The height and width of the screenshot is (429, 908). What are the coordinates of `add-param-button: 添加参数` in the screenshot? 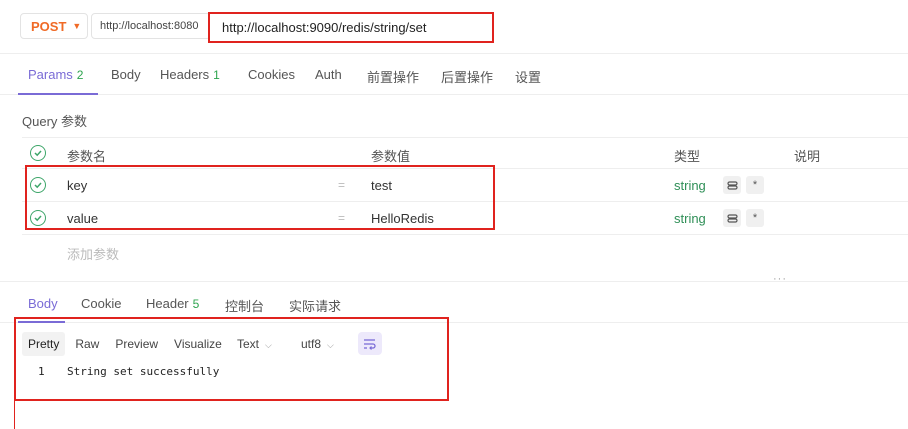 It's located at (93, 253).